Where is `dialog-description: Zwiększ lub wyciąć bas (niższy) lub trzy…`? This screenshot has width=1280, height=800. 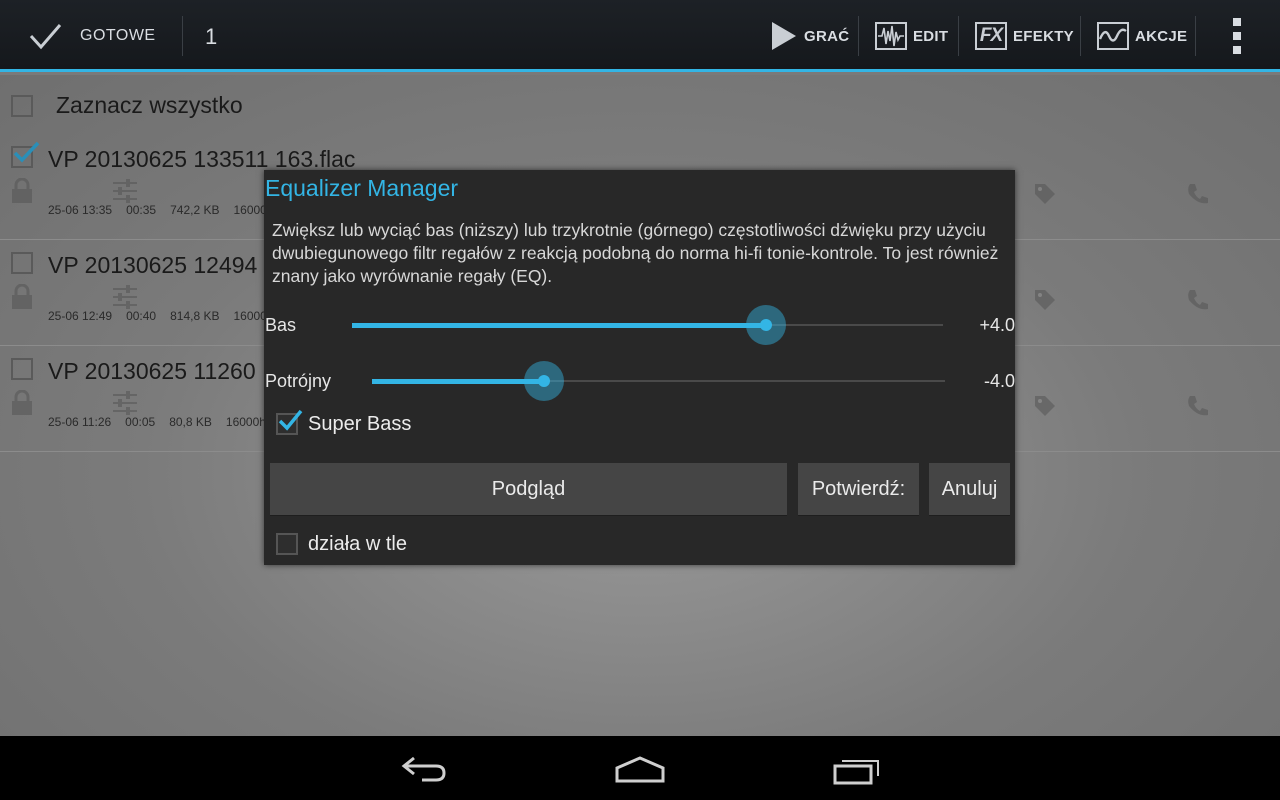
dialog-description: Zwiększ lub wyciąć bas (niższy) lub trzy… is located at coordinates (635, 253).